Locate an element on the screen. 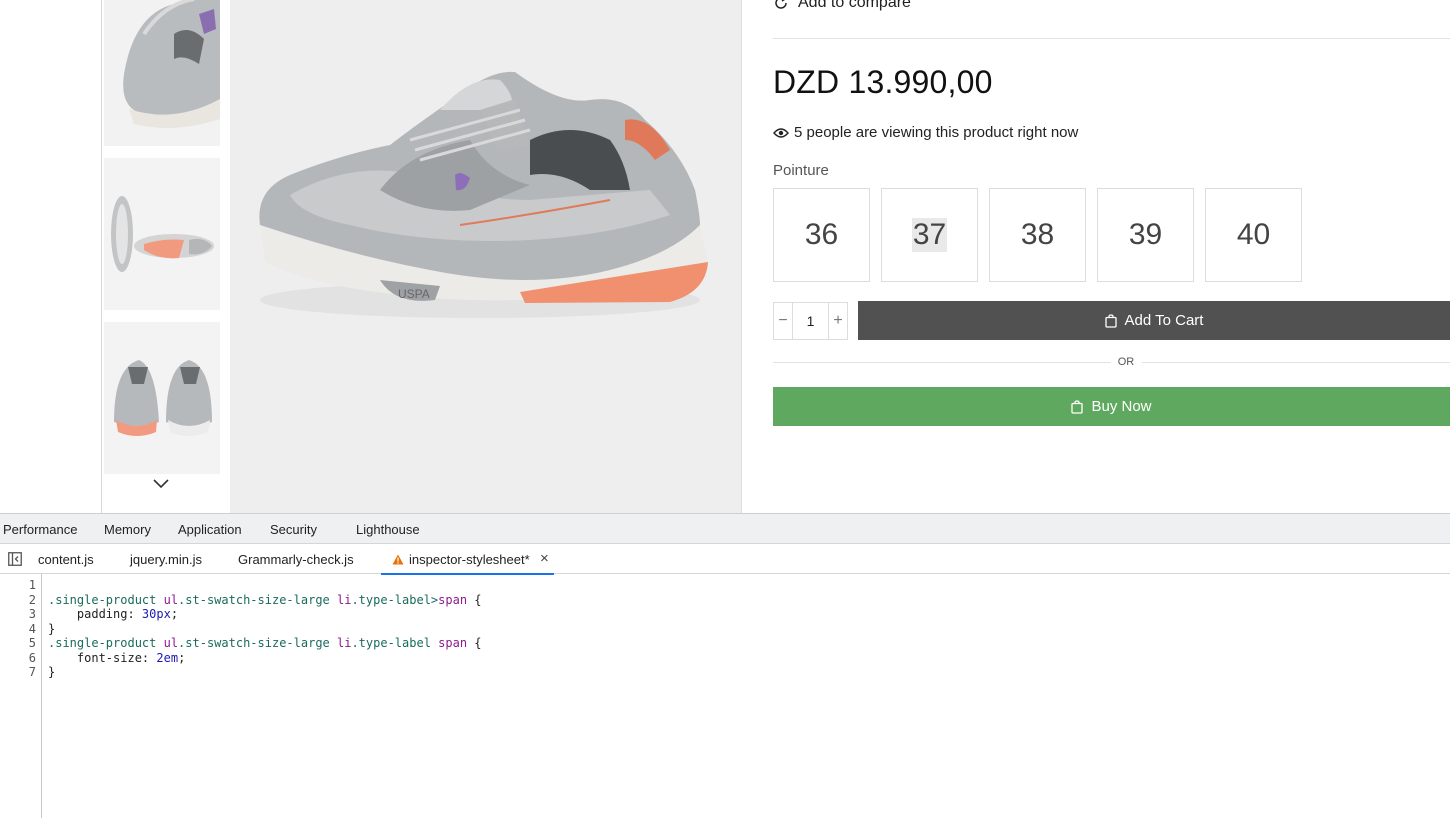 This screenshot has height=818, width=1450. eye-icon is located at coordinates (781, 132).